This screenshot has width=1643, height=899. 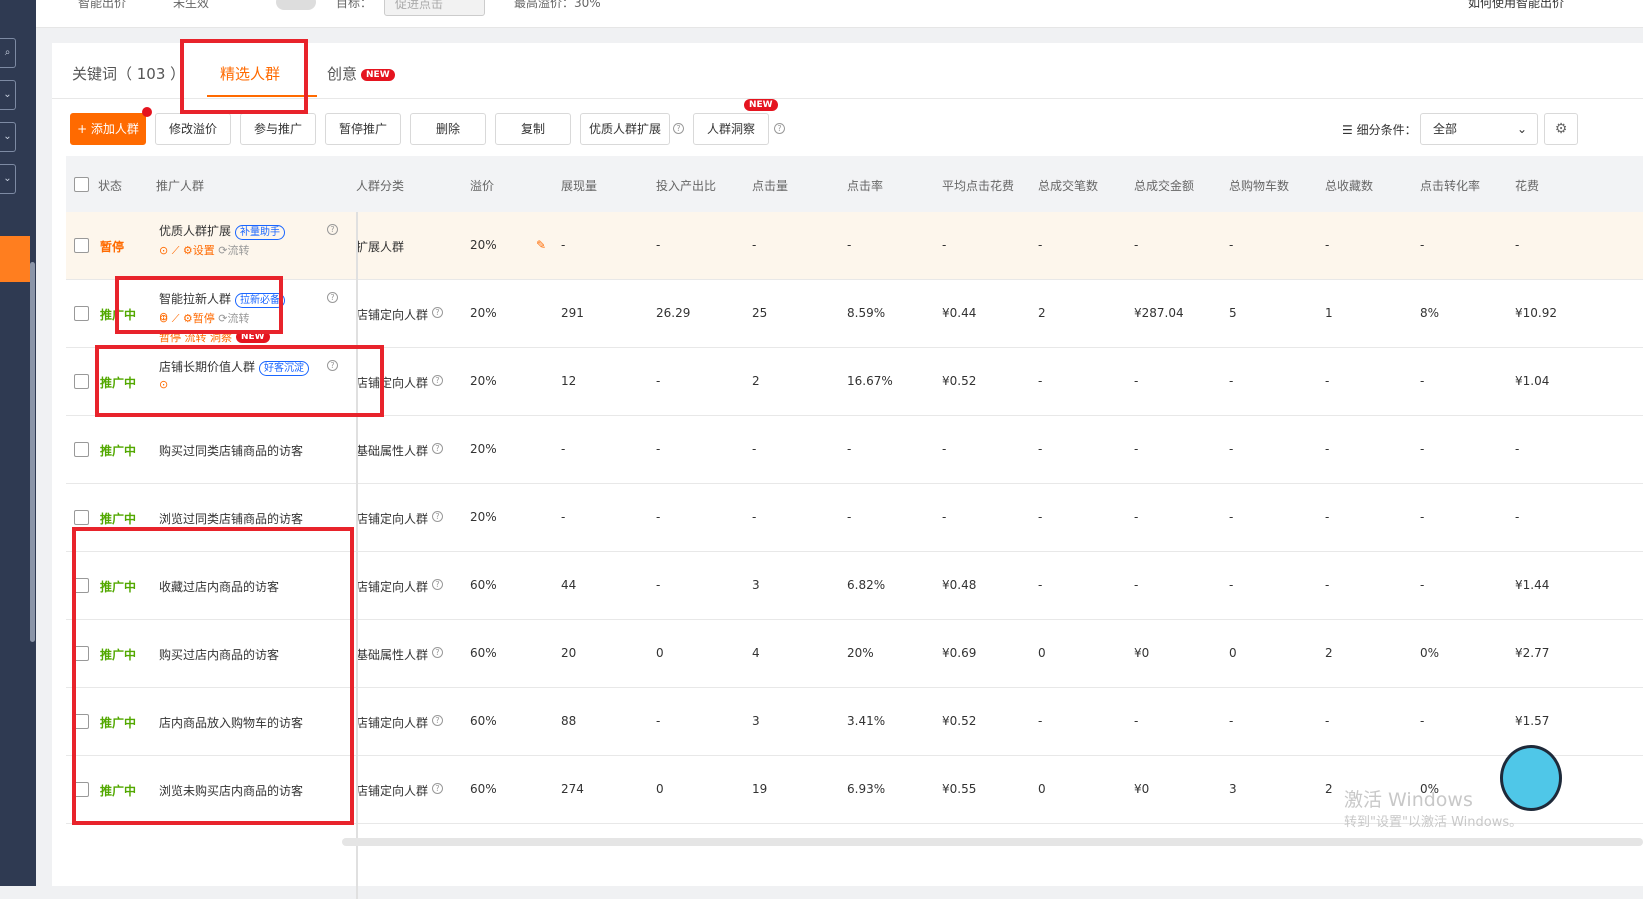 I want to click on modify-premium-button: 修改溢价, so click(x=193, y=129).